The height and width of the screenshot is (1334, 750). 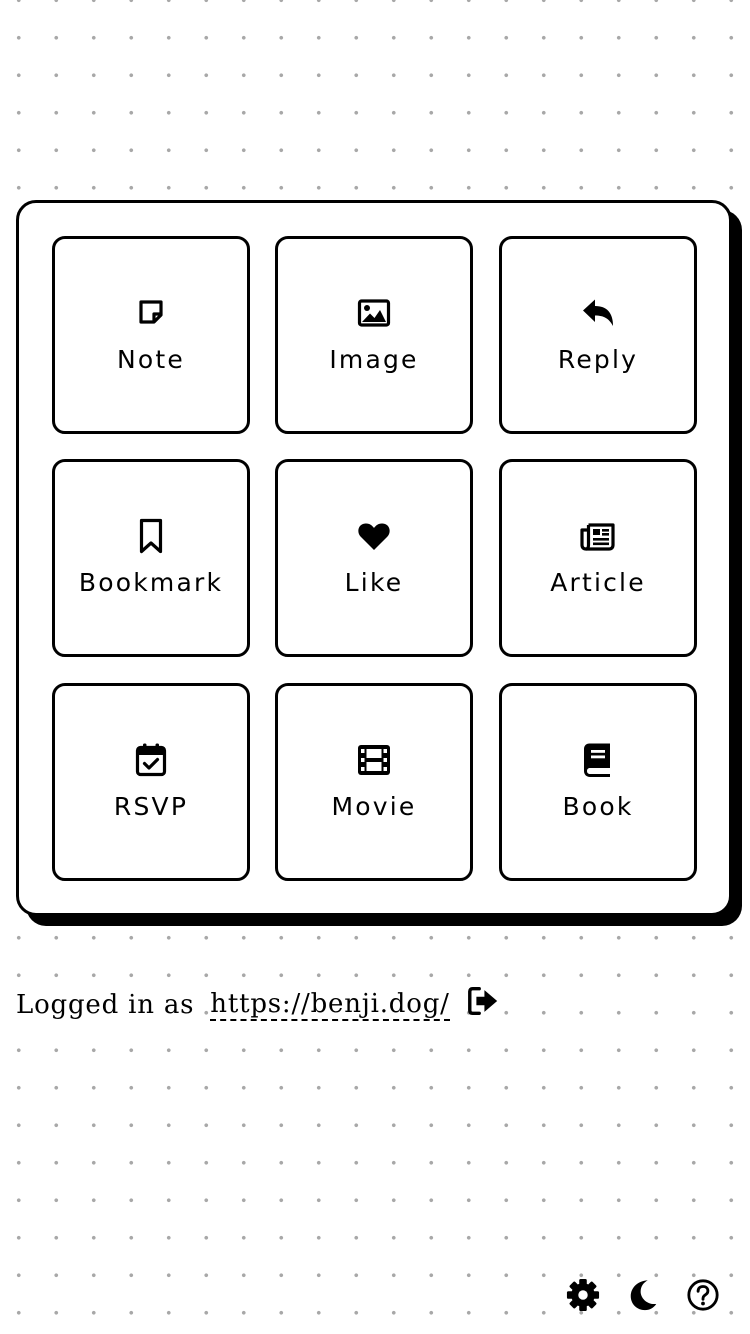 I want to click on note-label: Note, so click(x=151, y=359).